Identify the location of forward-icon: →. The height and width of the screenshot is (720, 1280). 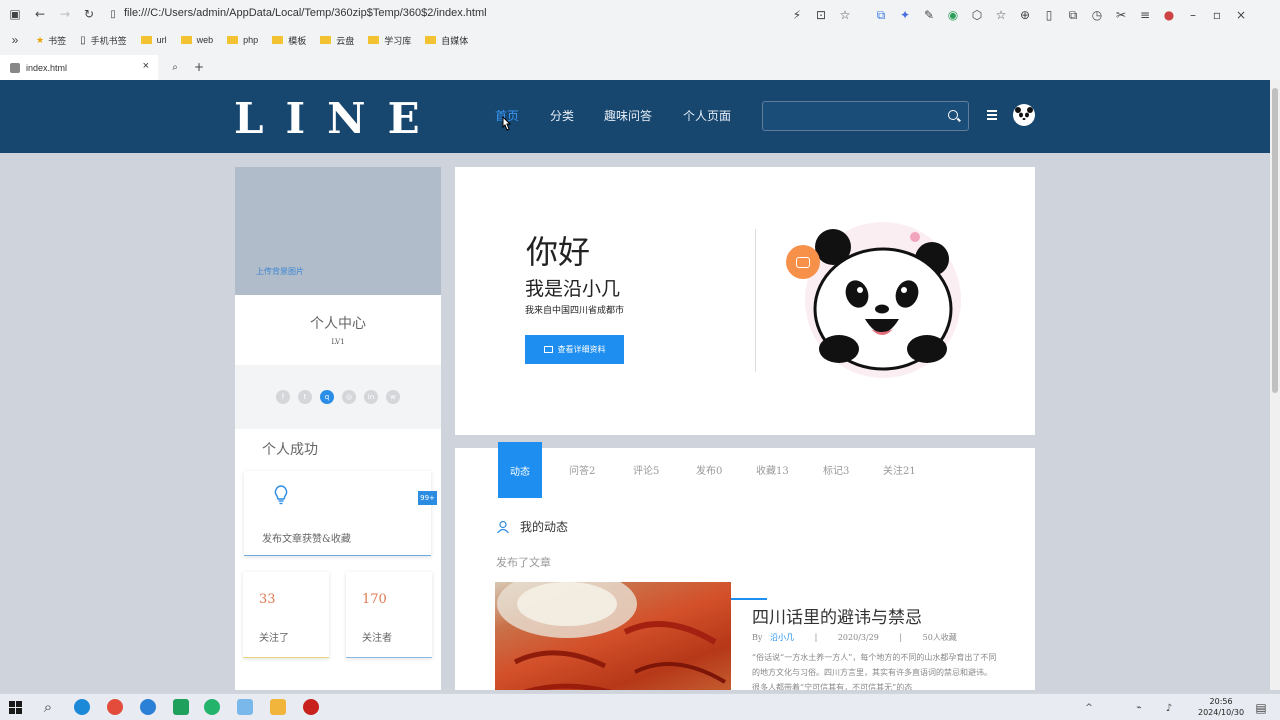
(65, 14).